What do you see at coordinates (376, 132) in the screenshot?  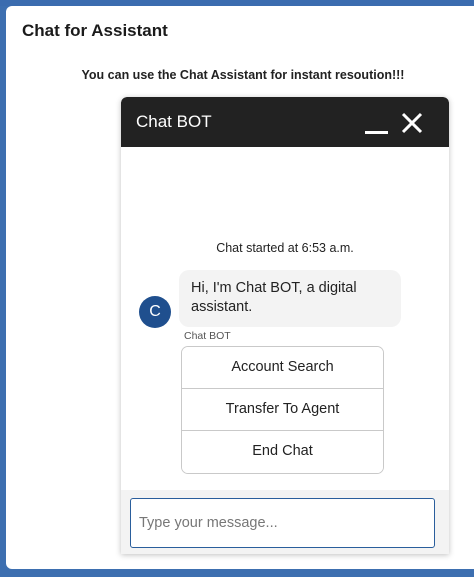 I see `minimize-icon` at bounding box center [376, 132].